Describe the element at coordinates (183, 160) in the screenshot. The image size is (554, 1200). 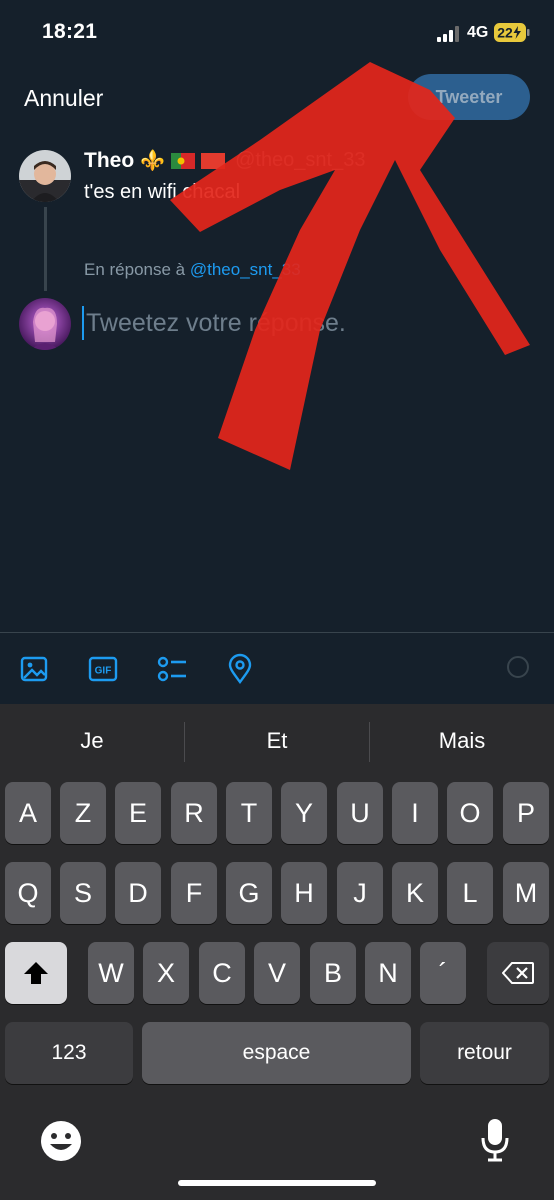
I see `portugal-flag-icon` at that location.